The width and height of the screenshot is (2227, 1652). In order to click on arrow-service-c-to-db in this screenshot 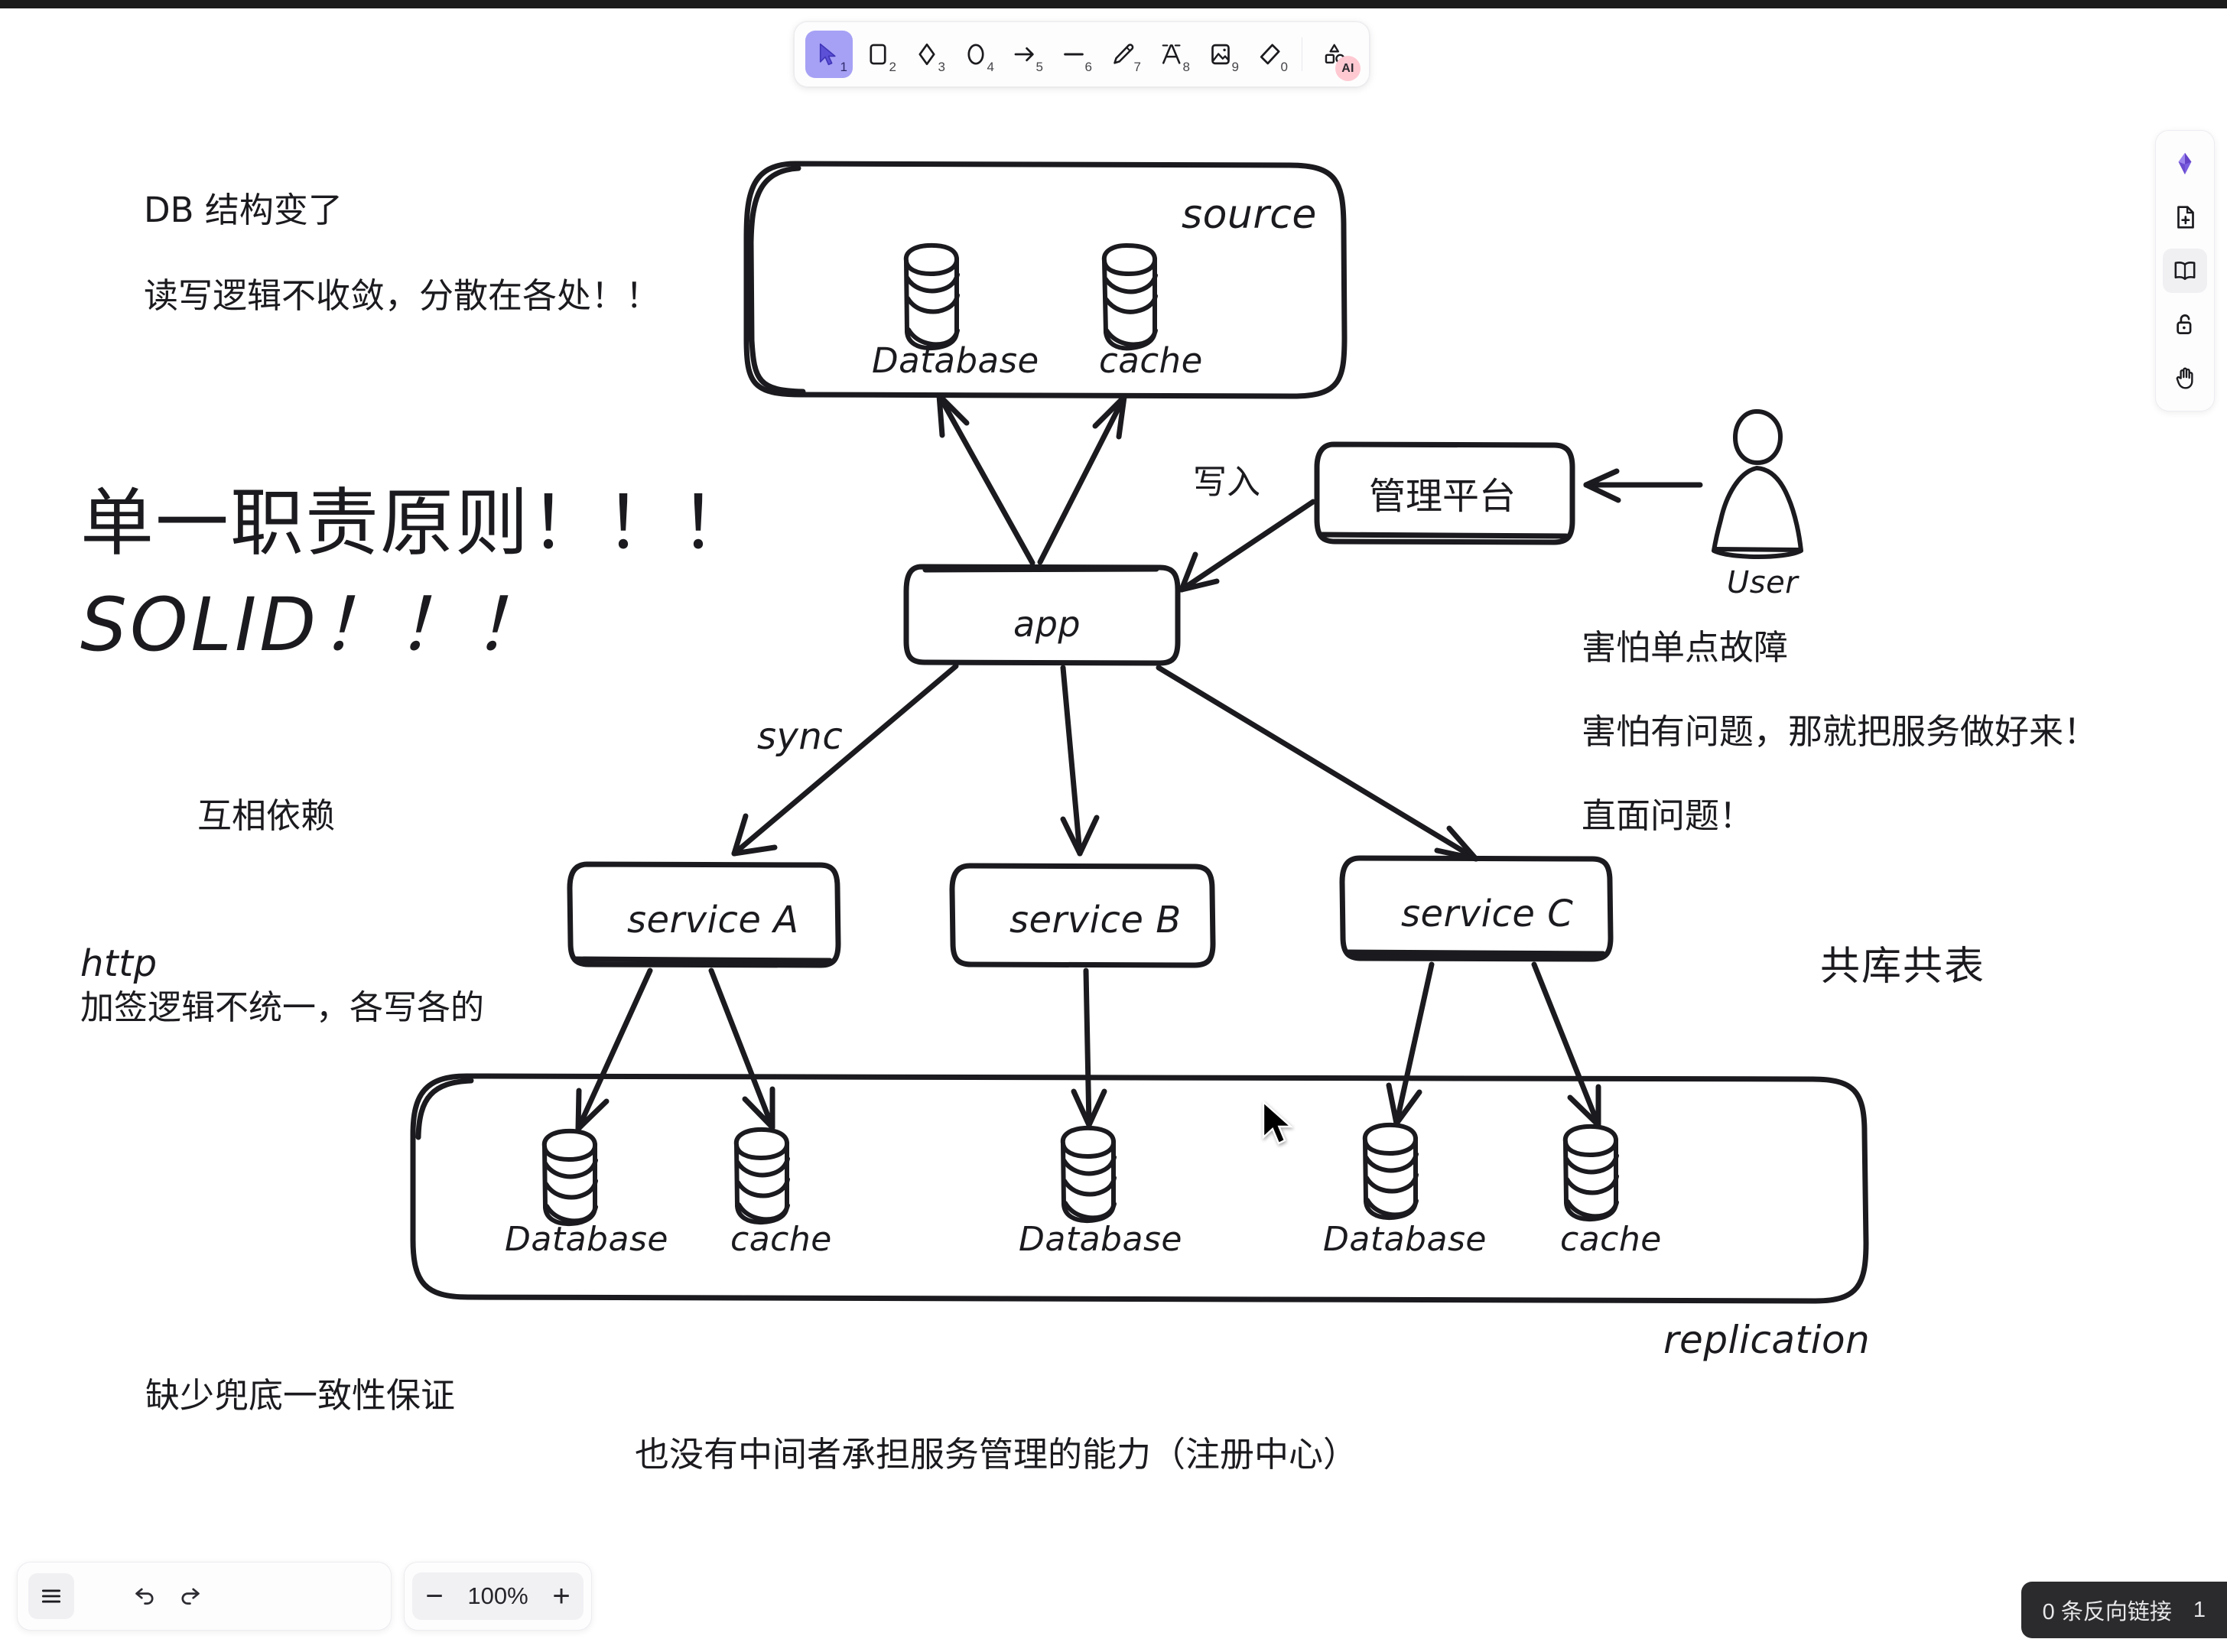, I will do `click(1410, 1044)`.